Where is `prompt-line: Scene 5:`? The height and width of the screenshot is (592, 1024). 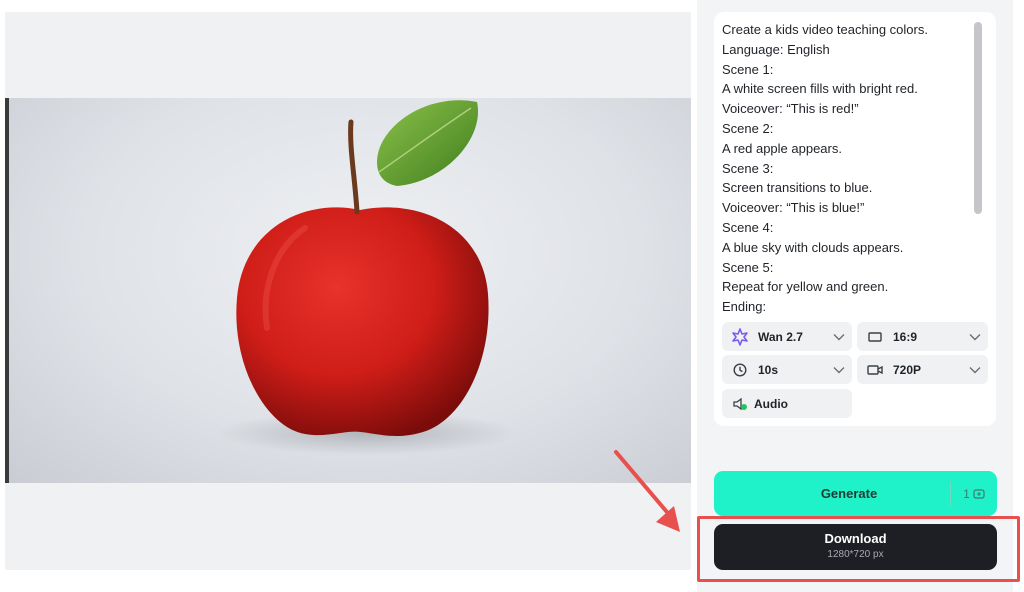 prompt-line: Scene 5: is located at coordinates (748, 267).